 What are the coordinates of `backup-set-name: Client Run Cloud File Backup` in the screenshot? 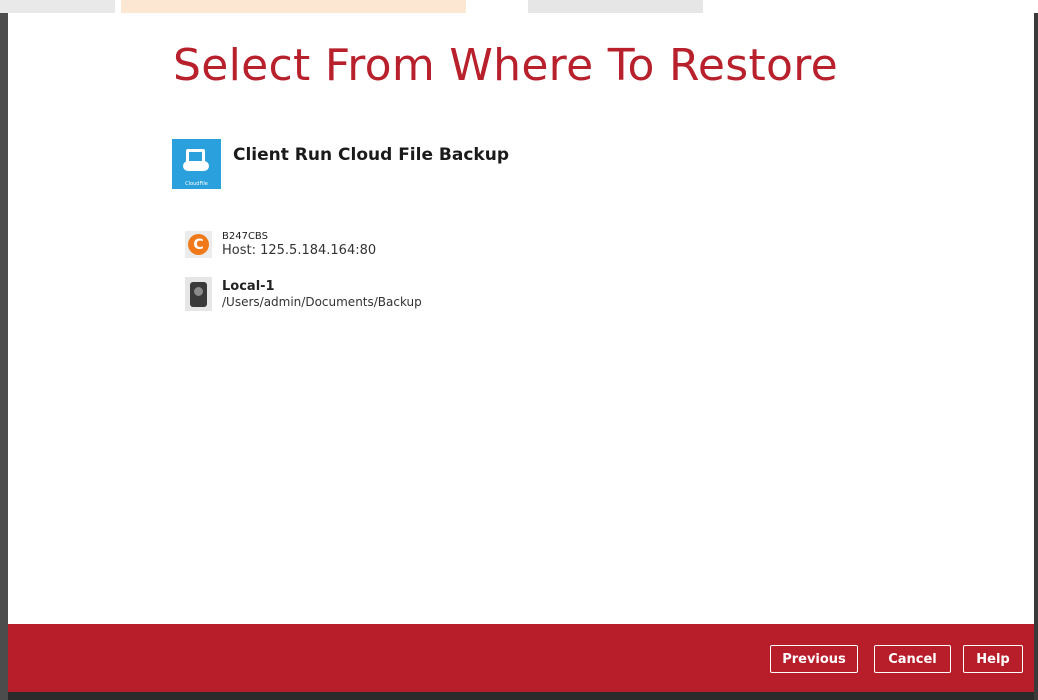 It's located at (371, 155).